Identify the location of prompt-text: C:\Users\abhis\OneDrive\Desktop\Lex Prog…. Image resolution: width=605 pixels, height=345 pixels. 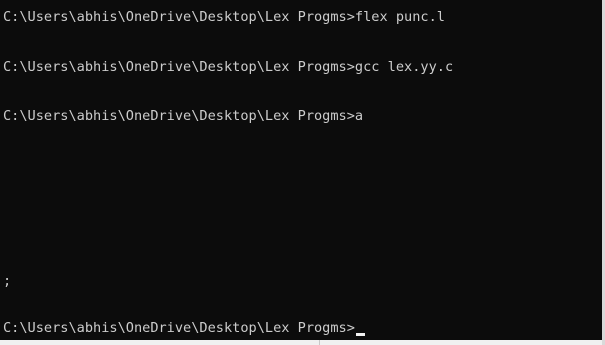
(179, 328).